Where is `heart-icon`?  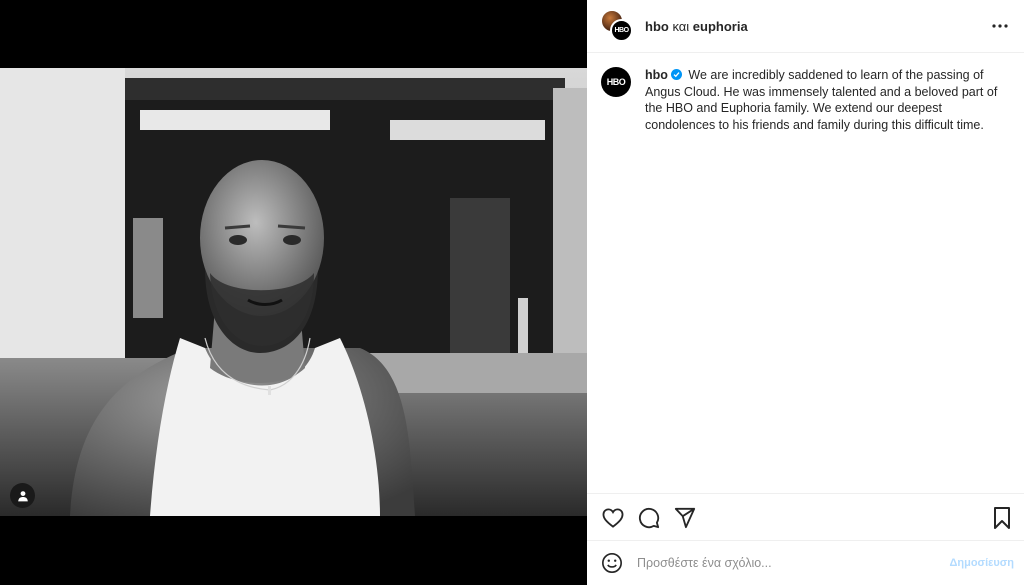 heart-icon is located at coordinates (613, 517).